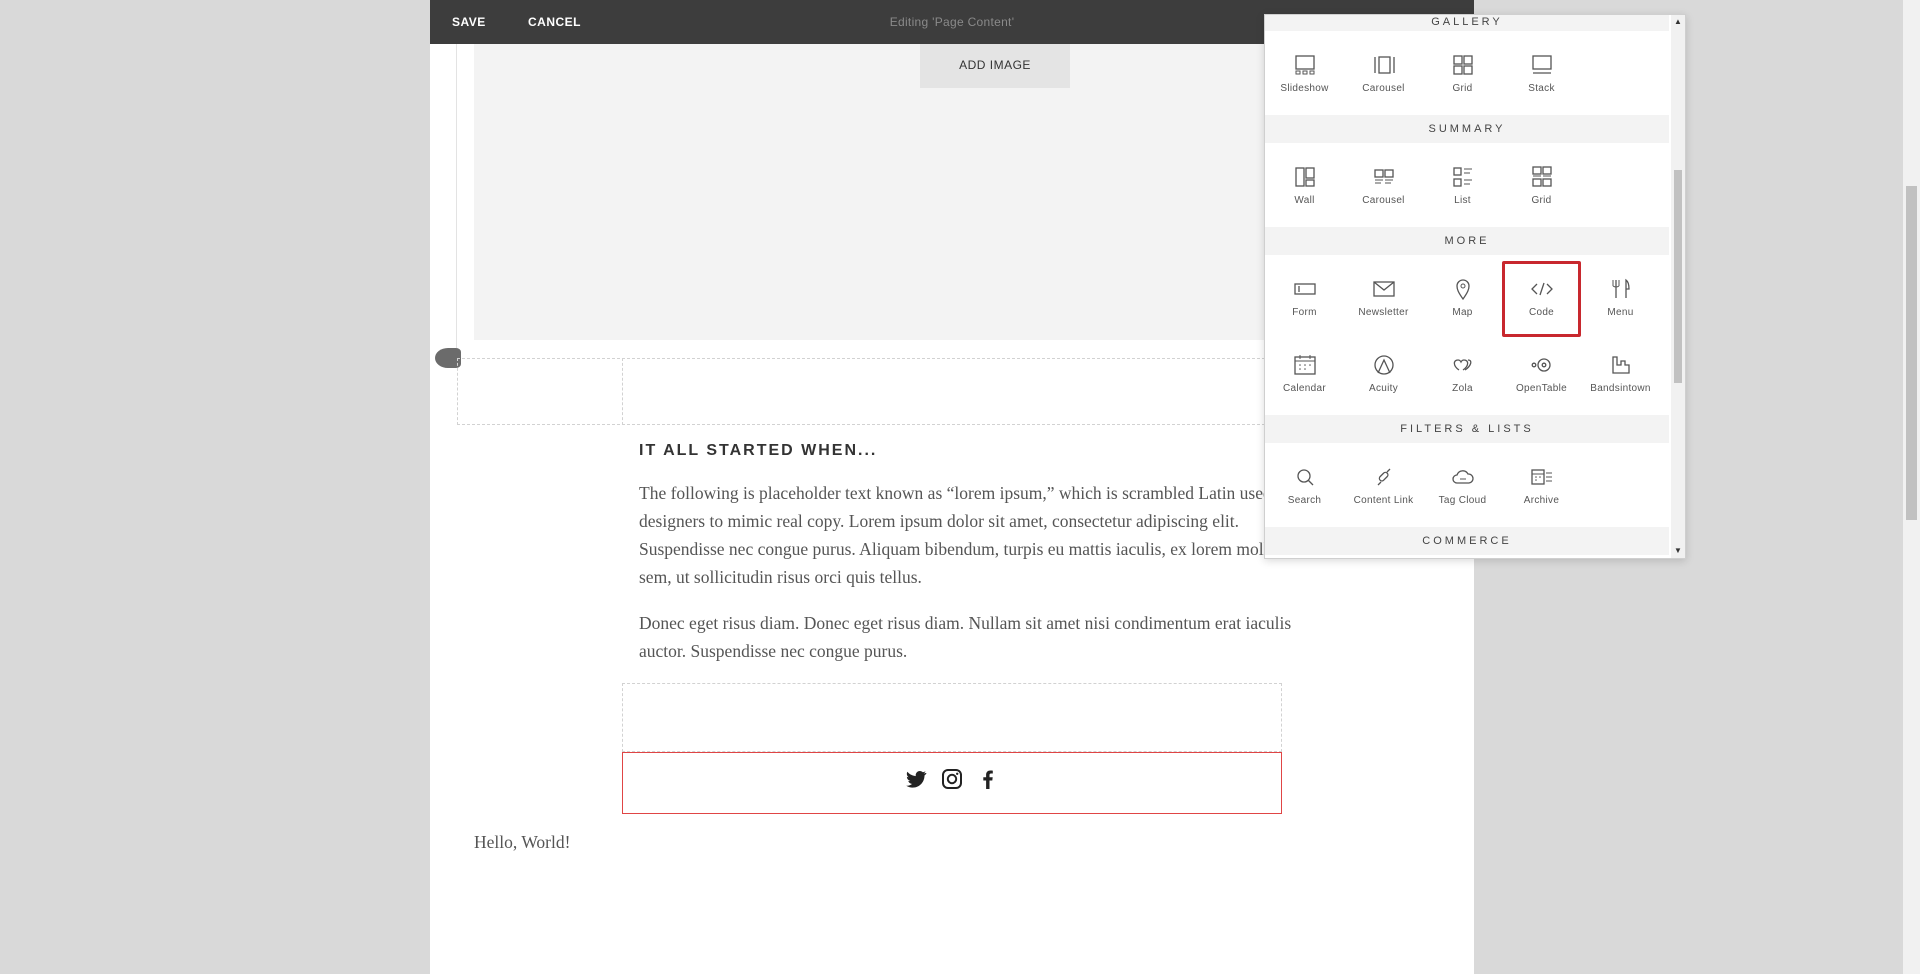  What do you see at coordinates (1304, 388) in the screenshot?
I see `block-label: Calendar` at bounding box center [1304, 388].